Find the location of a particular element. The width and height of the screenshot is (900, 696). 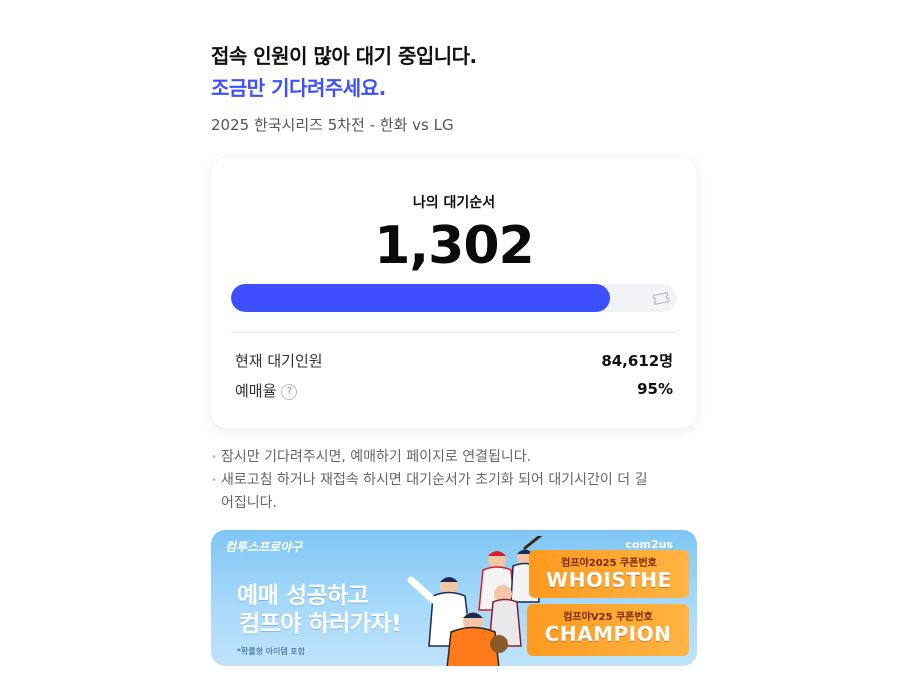

coupon-code-card: 컴프야2025 쿠폰번호 WHOISTHE is located at coordinates (609, 574).